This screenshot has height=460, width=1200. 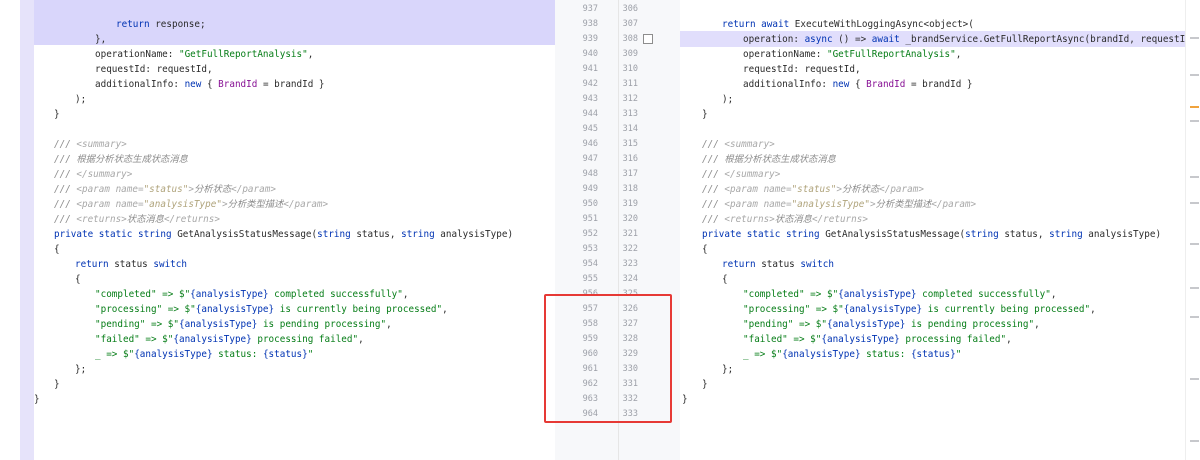 What do you see at coordinates (765, 339) in the screenshot?
I see `string-literal: "failed"` at bounding box center [765, 339].